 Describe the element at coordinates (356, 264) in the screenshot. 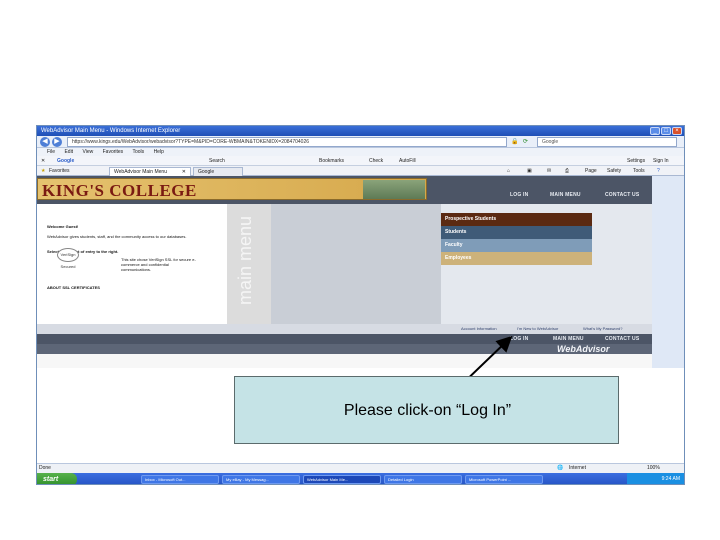

I see `center-panel` at that location.